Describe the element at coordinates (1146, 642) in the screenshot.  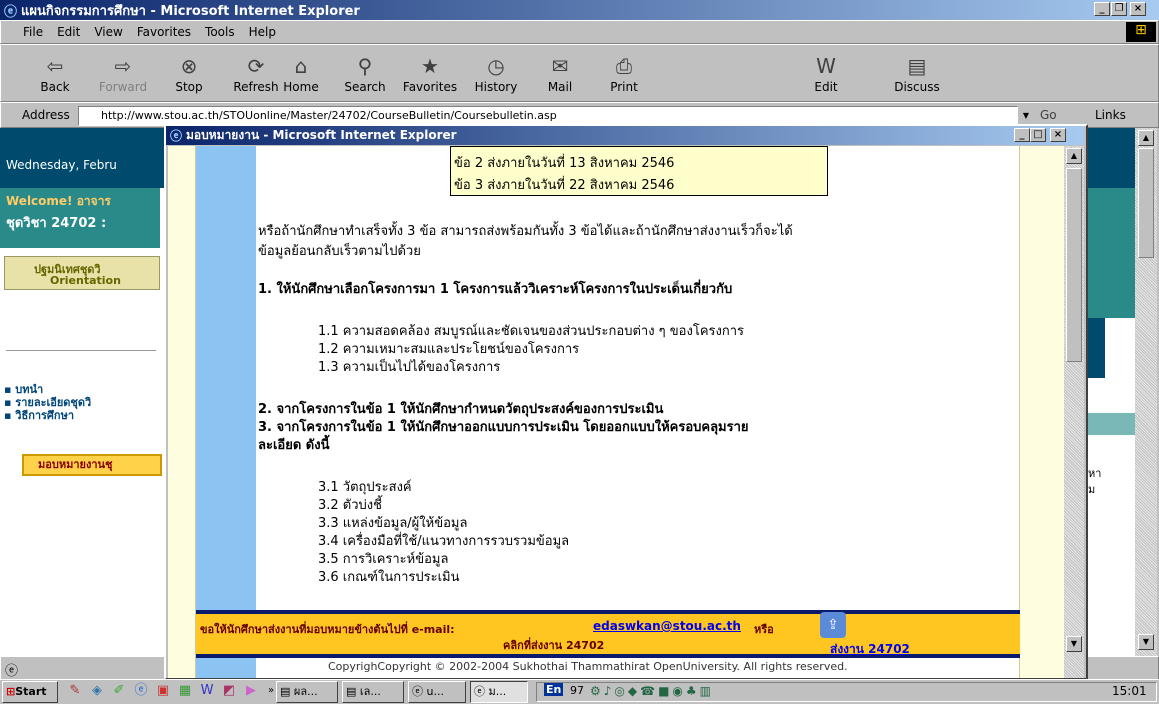
I see `main-scroll-down: ▼` at that location.